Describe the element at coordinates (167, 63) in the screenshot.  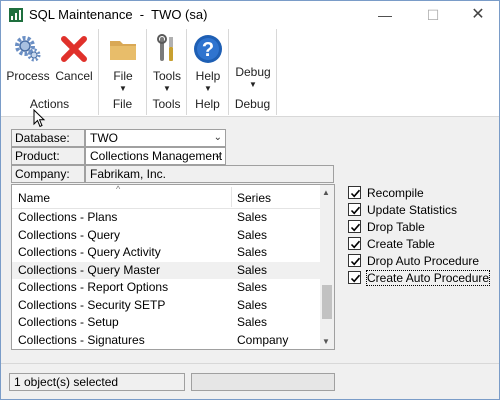
I see `tools-menu-button: Tools ▼` at that location.